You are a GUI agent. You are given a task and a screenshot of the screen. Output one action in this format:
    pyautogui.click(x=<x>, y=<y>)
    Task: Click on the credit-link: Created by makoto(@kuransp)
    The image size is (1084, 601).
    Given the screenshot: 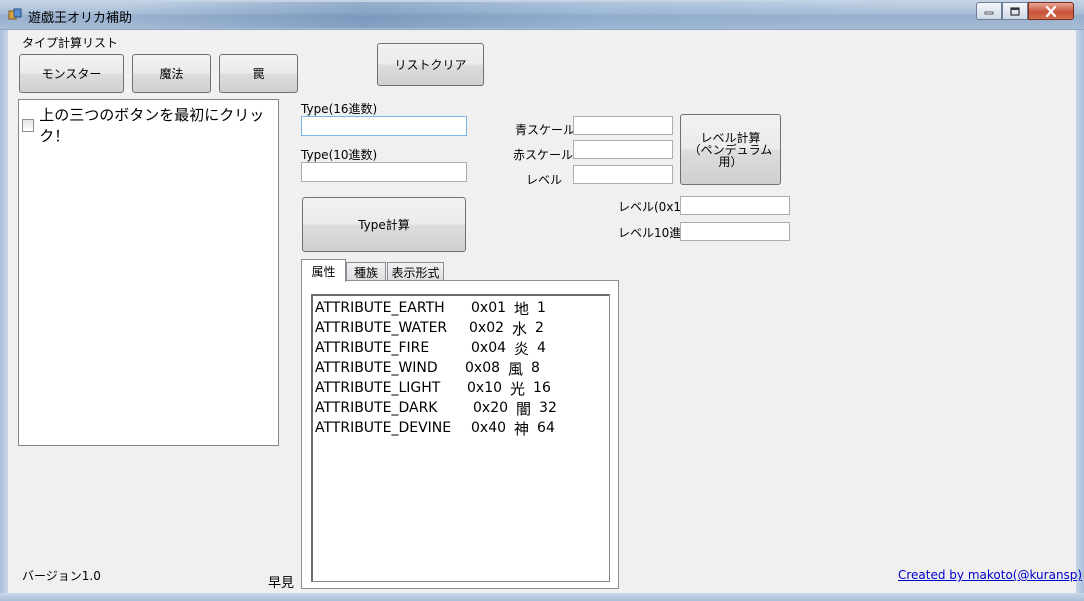 What is the action you would take?
    pyautogui.click(x=990, y=575)
    